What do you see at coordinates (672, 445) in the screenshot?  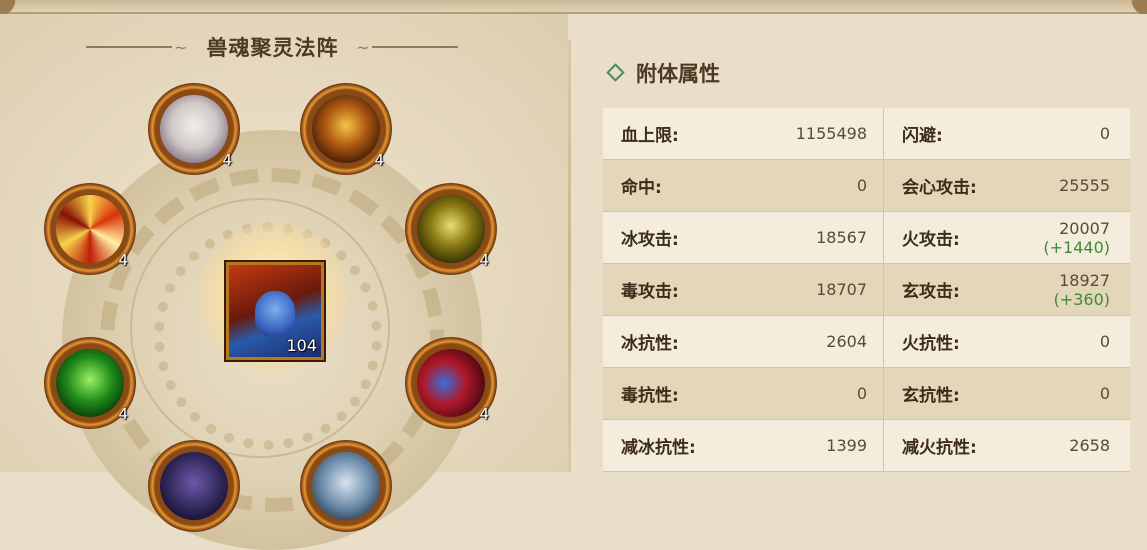 I see `stat-label: 减冰抗性:` at bounding box center [672, 445].